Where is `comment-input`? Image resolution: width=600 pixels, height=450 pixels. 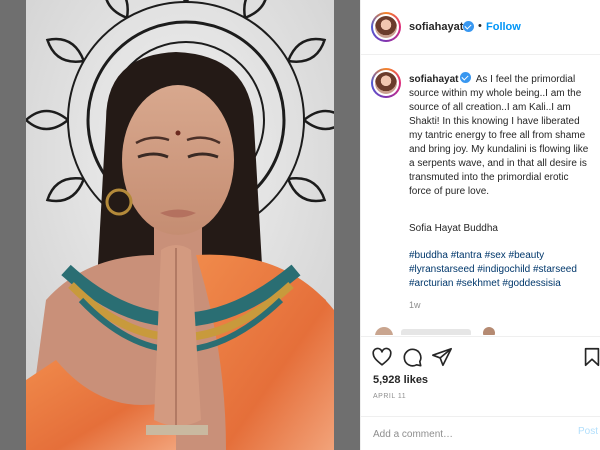
comment-input is located at coordinates (463, 434).